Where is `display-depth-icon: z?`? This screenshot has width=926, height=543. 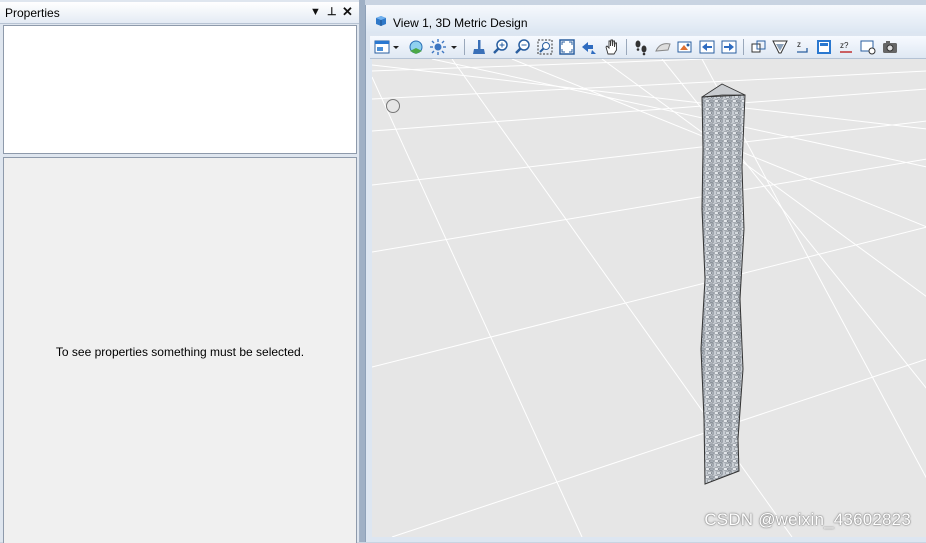
display-depth-icon: z? is located at coordinates (846, 47).